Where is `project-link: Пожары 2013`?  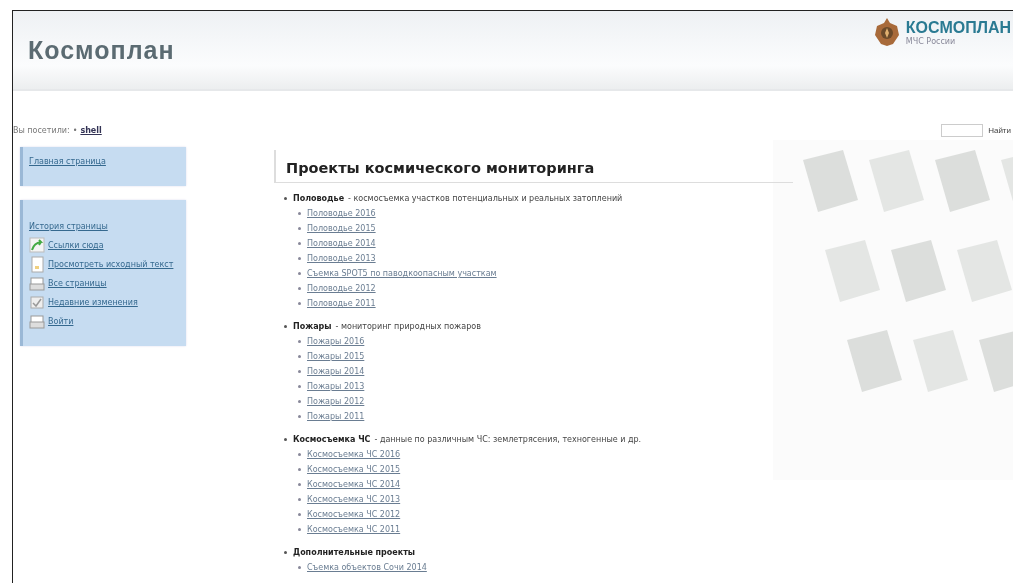
project-link: Пожары 2013 is located at coordinates (336, 386).